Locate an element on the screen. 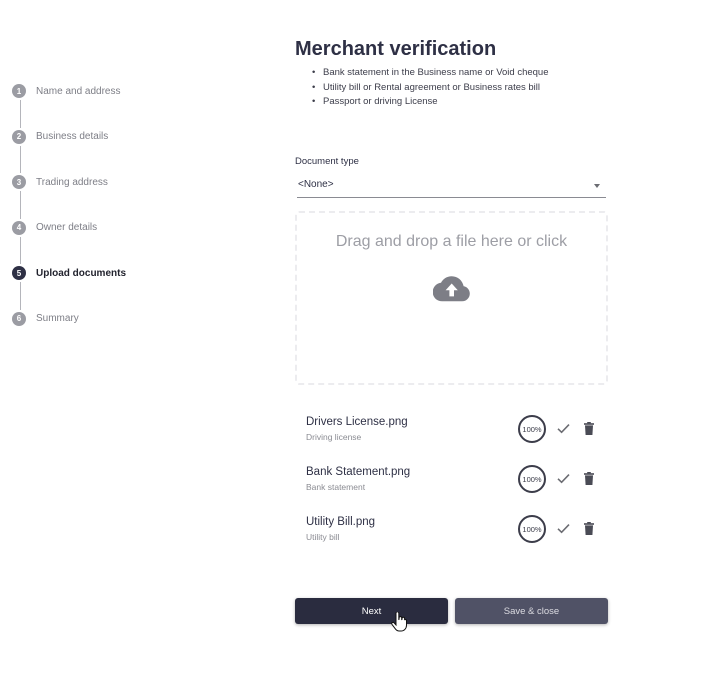  step-name-and-address: 1 Name and address is located at coordinates (112, 91).